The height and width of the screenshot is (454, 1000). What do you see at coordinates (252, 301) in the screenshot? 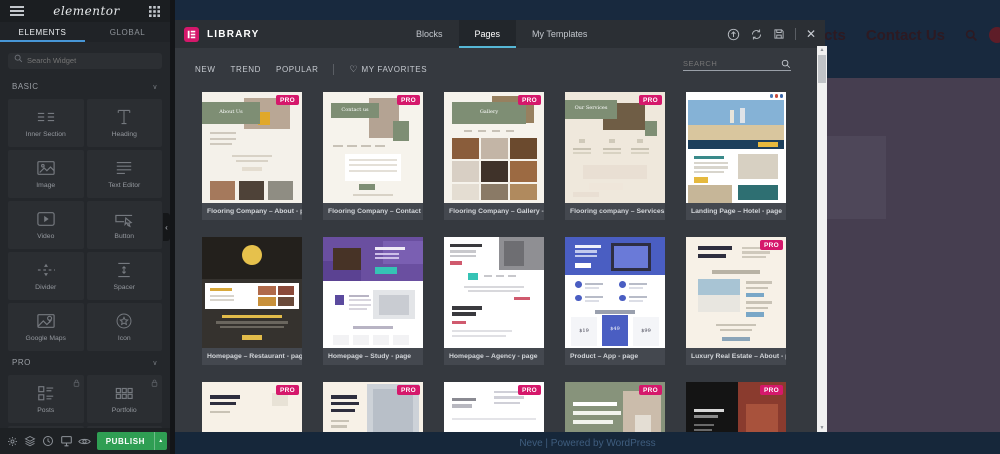
I see `template-card: Homepage – Restaurant - page` at bounding box center [252, 301].